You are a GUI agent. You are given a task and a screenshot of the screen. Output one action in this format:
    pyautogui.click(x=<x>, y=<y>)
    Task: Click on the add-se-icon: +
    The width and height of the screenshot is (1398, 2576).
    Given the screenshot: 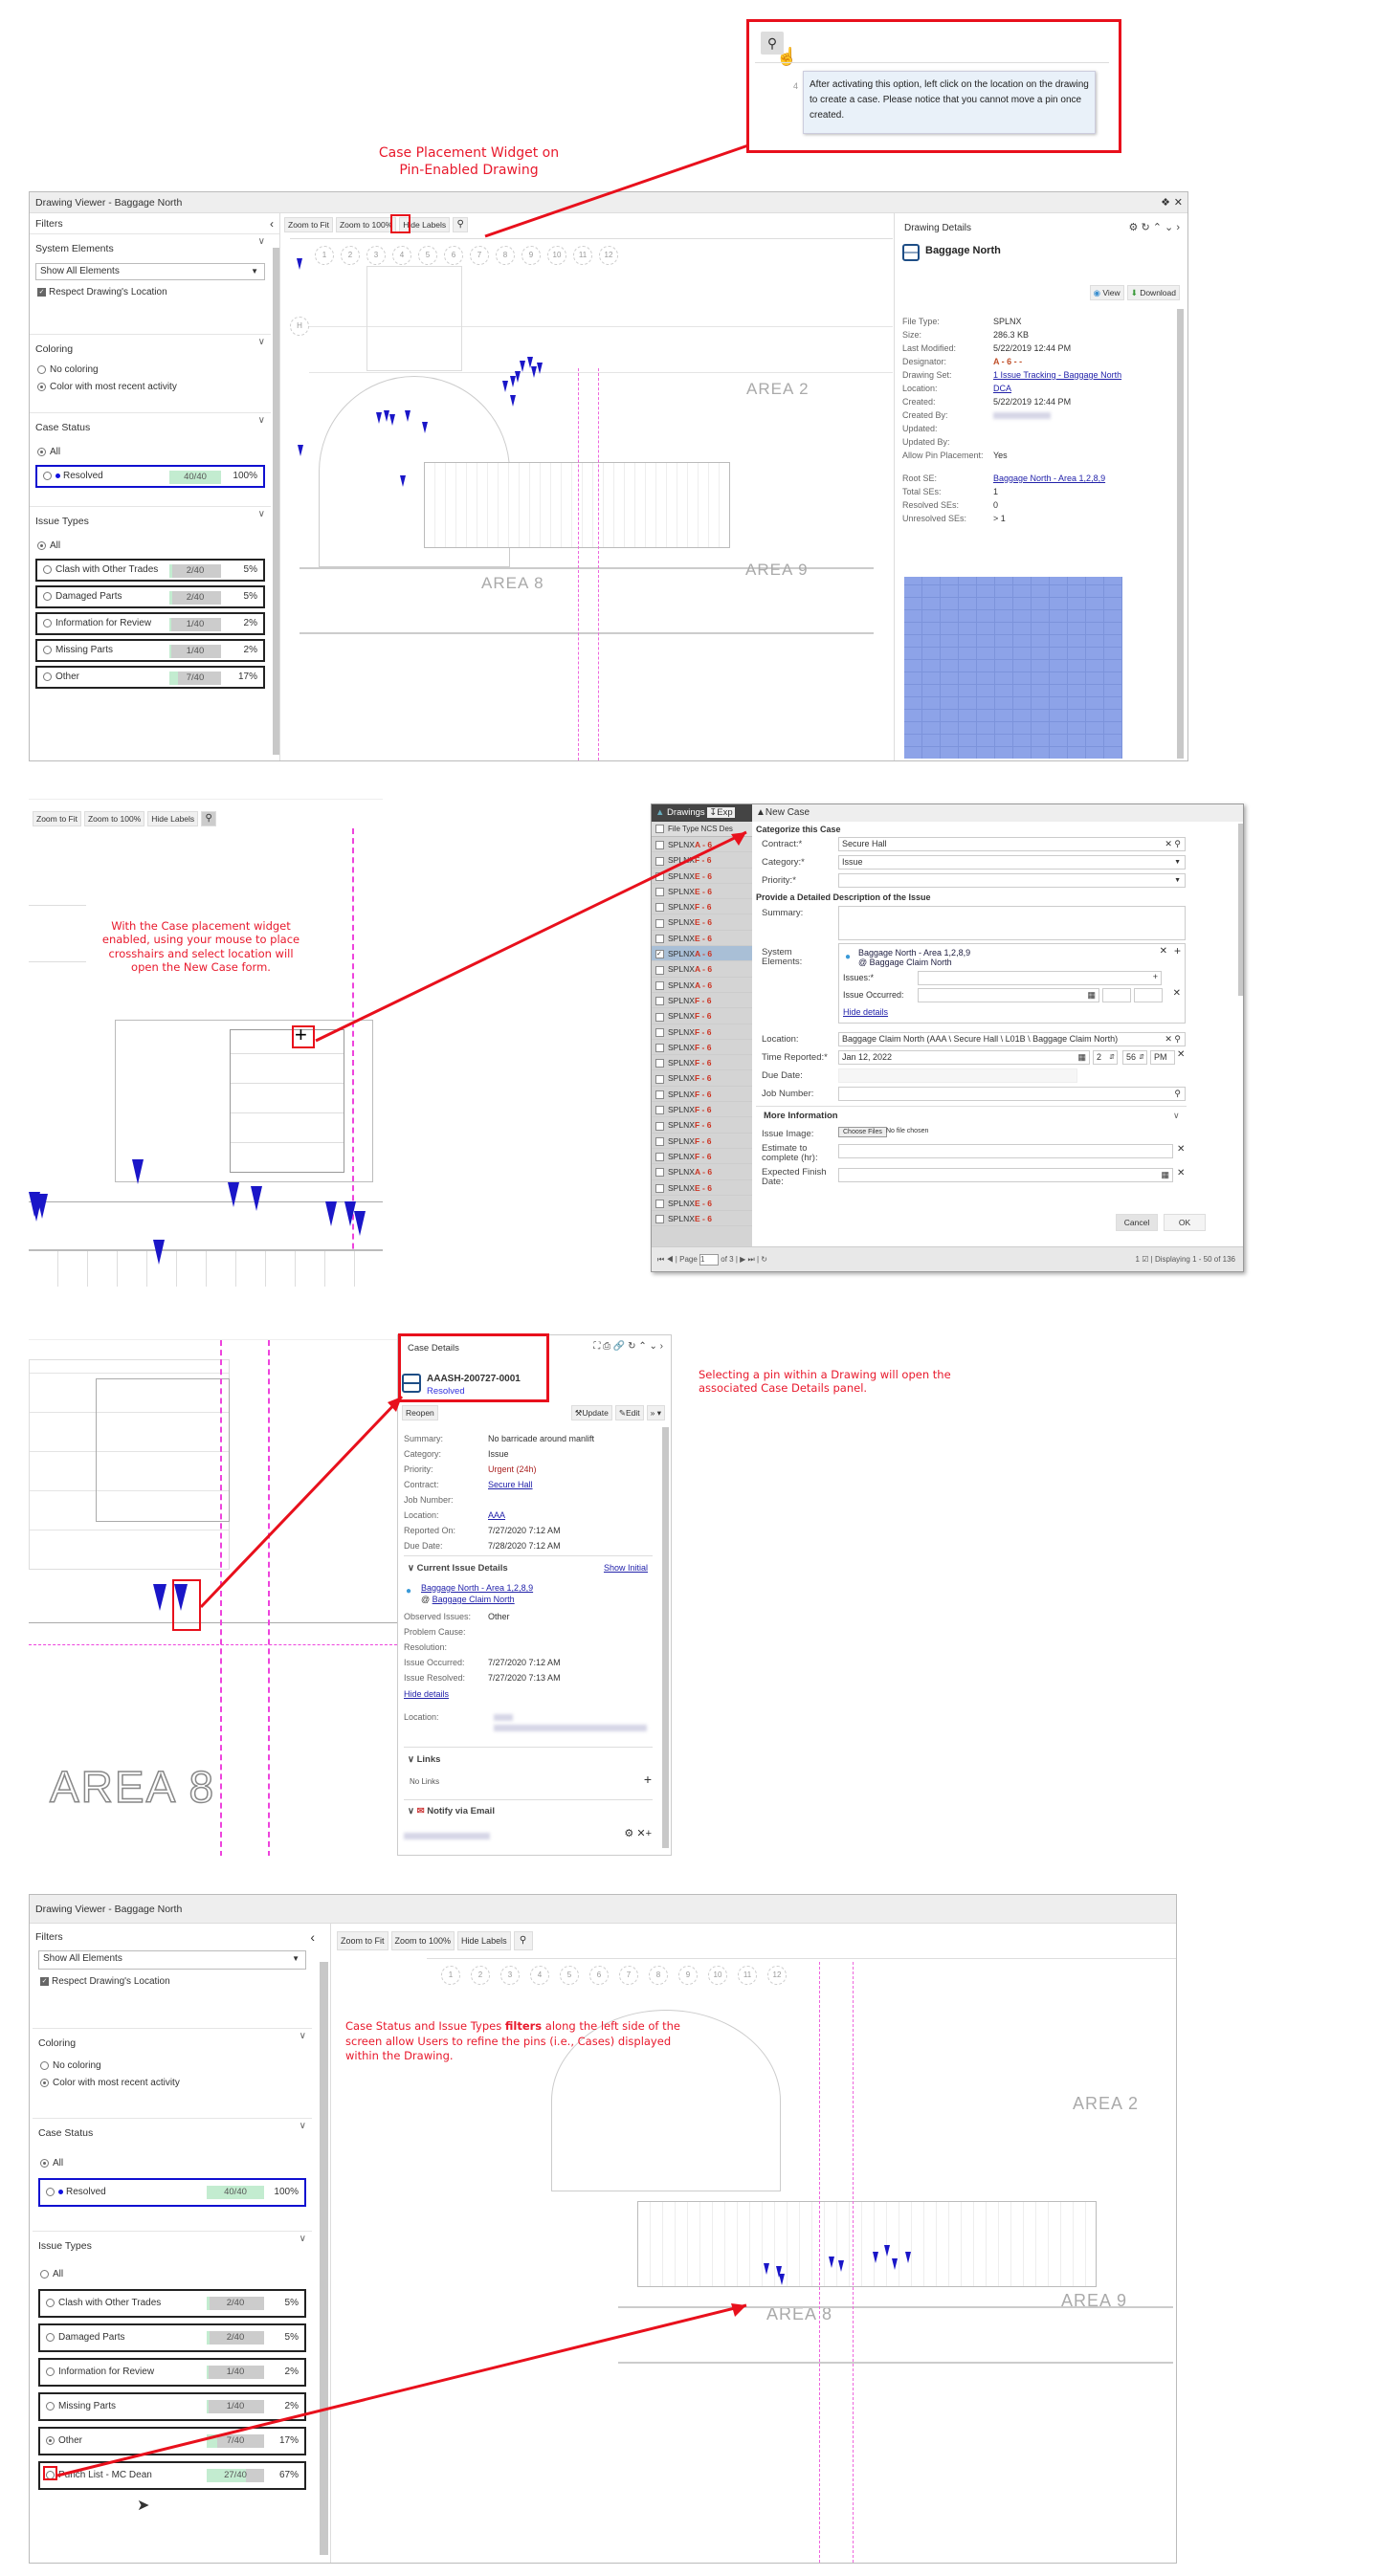 What is the action you would take?
    pyautogui.click(x=1177, y=951)
    